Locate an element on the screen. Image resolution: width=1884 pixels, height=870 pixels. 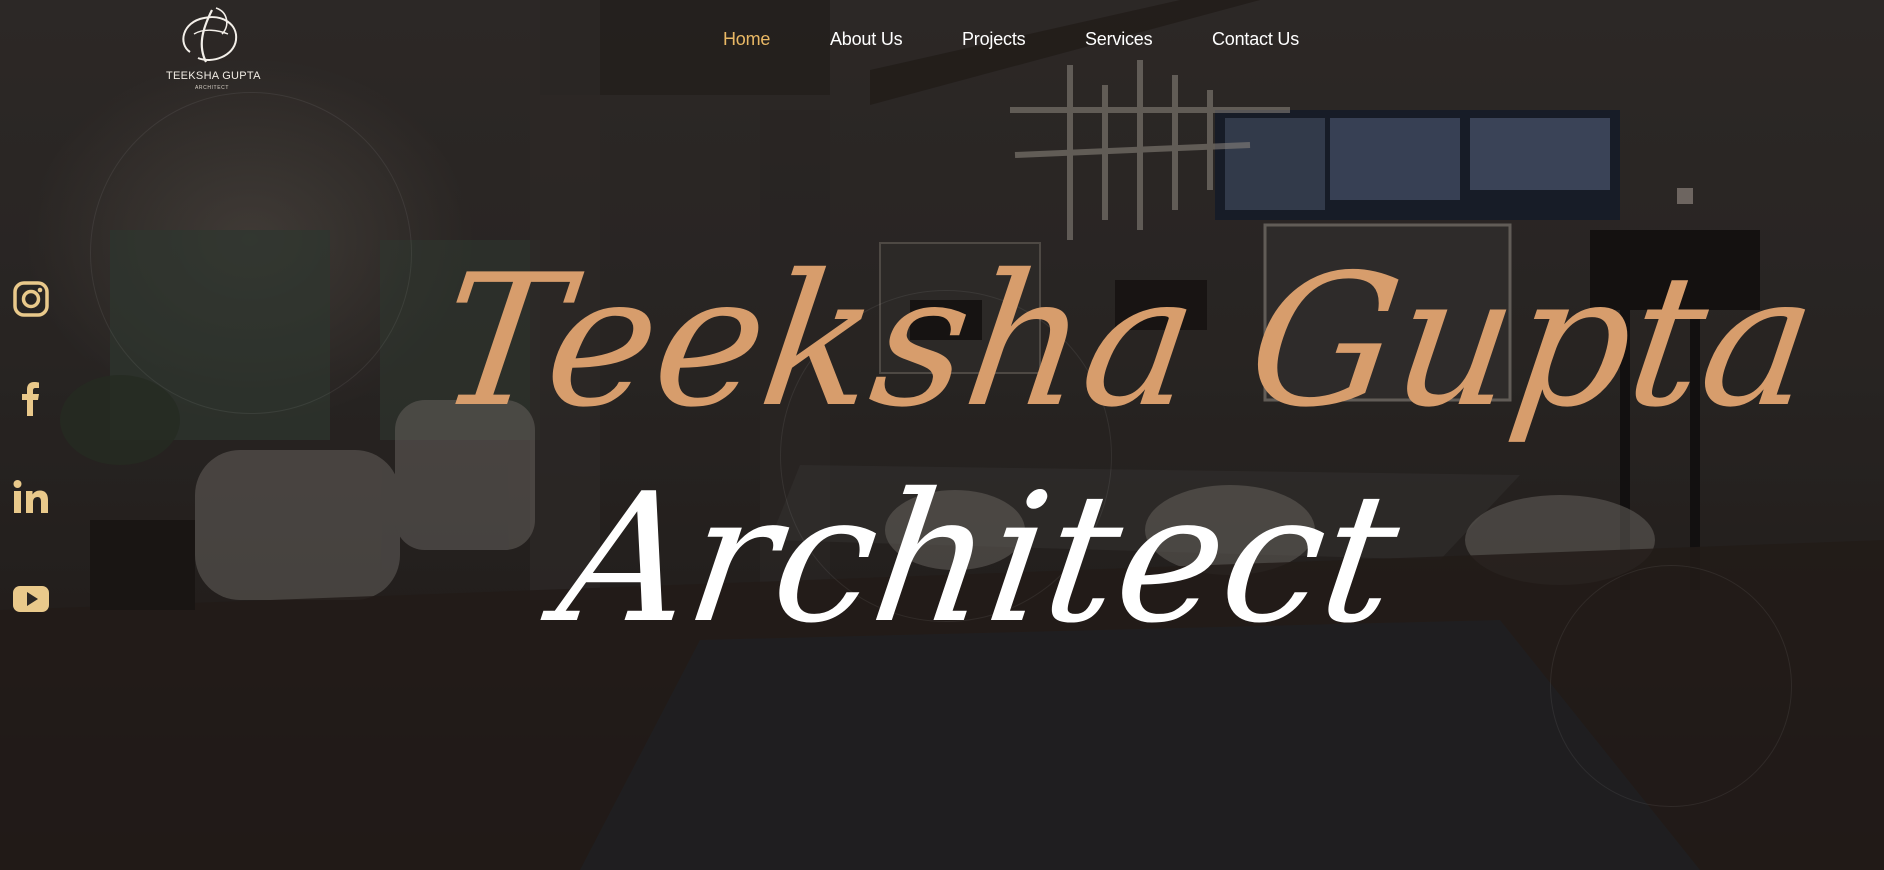
nav-item-projects: Projects is located at coordinates (994, 39).